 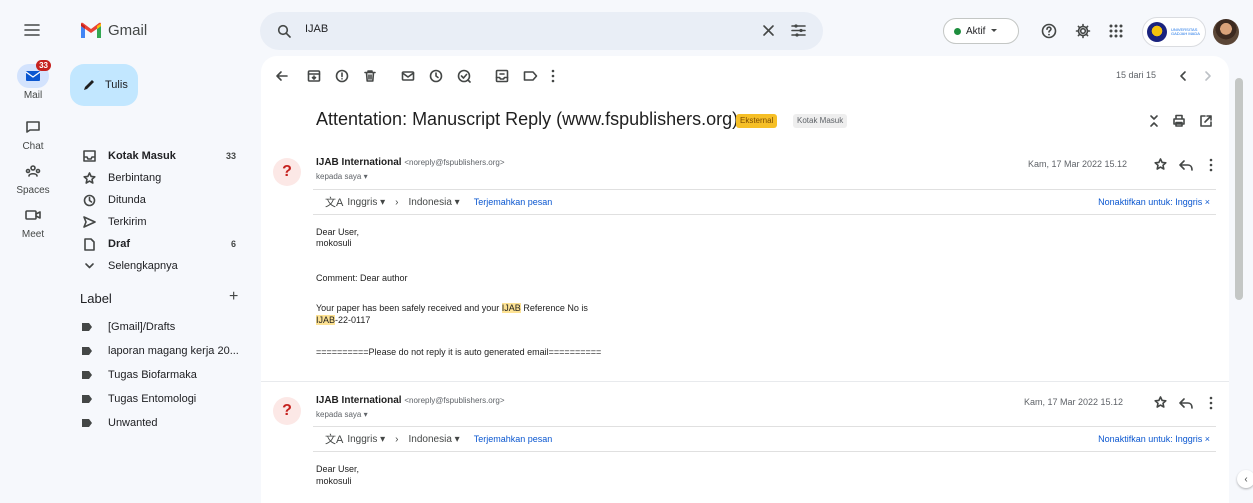 What do you see at coordinates (554, 308) in the screenshot?
I see `body-text: Reference No is` at bounding box center [554, 308].